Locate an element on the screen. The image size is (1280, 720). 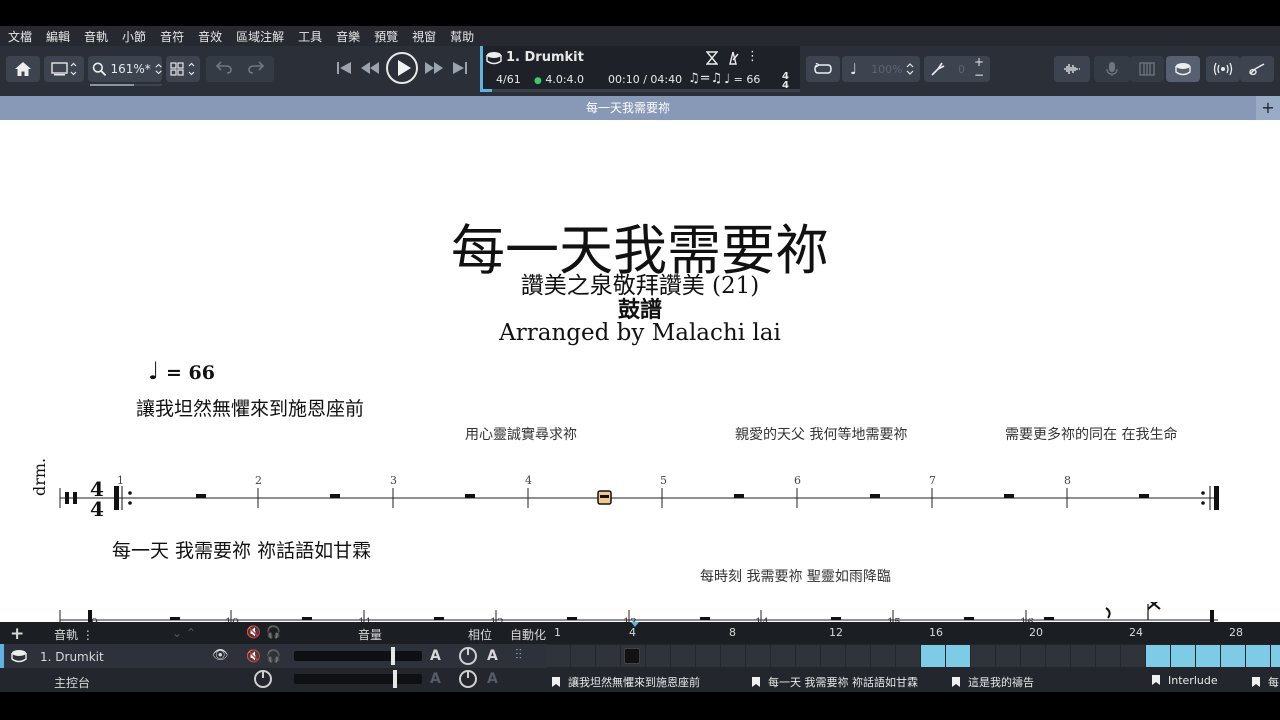
play-button is located at coordinates (402, 68).